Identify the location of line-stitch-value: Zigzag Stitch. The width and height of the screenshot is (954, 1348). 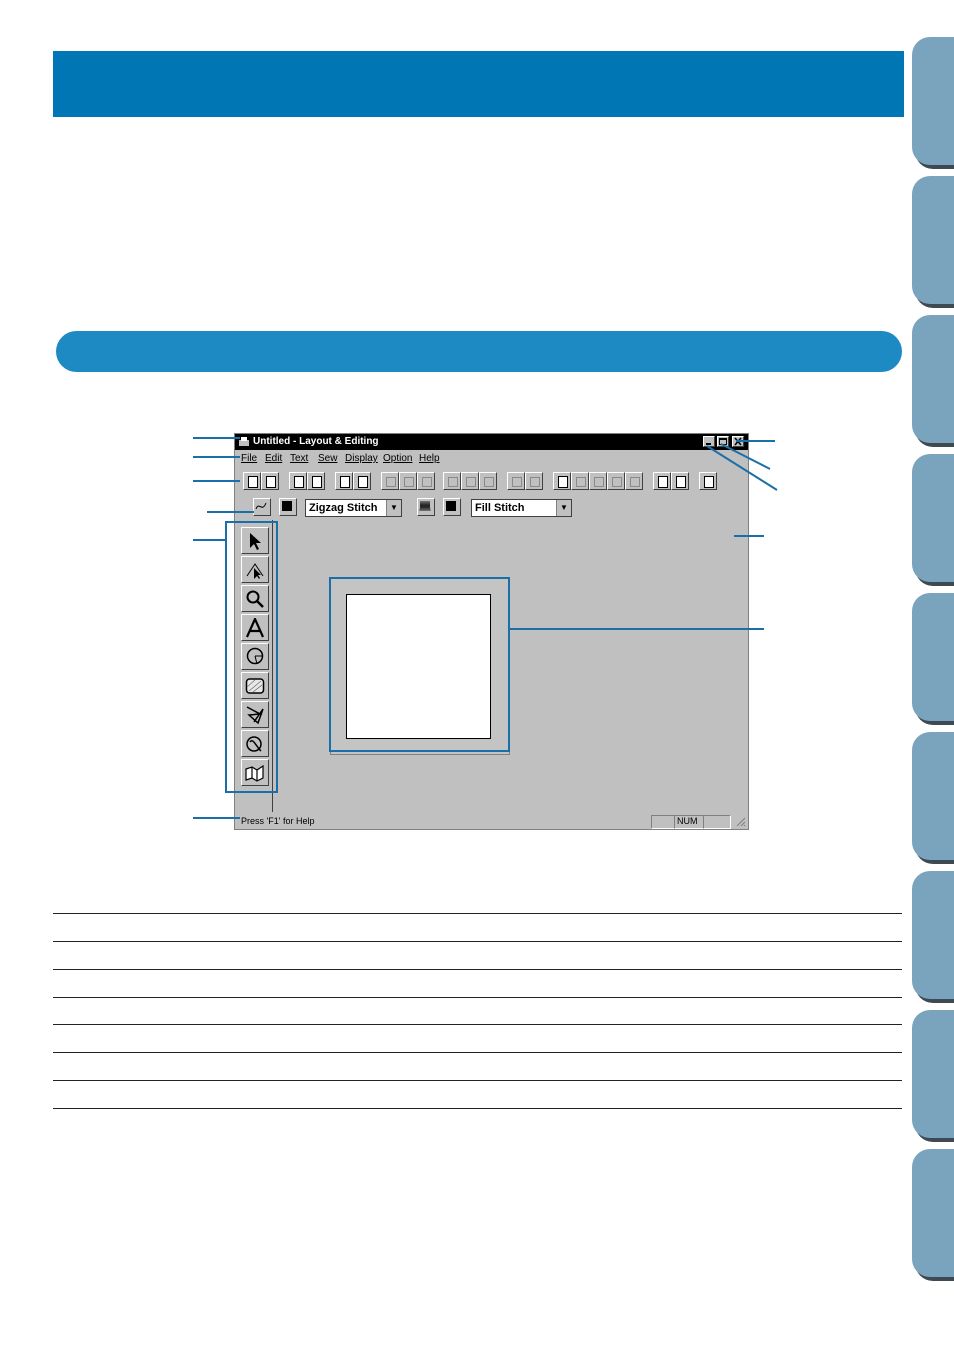
(343, 508).